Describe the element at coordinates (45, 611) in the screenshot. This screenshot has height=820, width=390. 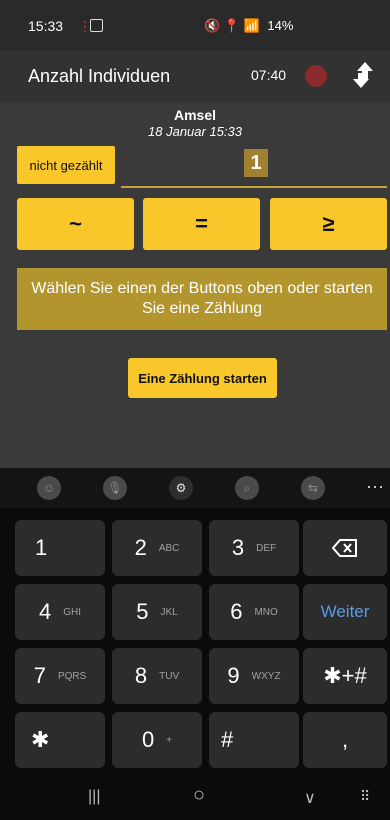
I see `key-digit: 4` at that location.